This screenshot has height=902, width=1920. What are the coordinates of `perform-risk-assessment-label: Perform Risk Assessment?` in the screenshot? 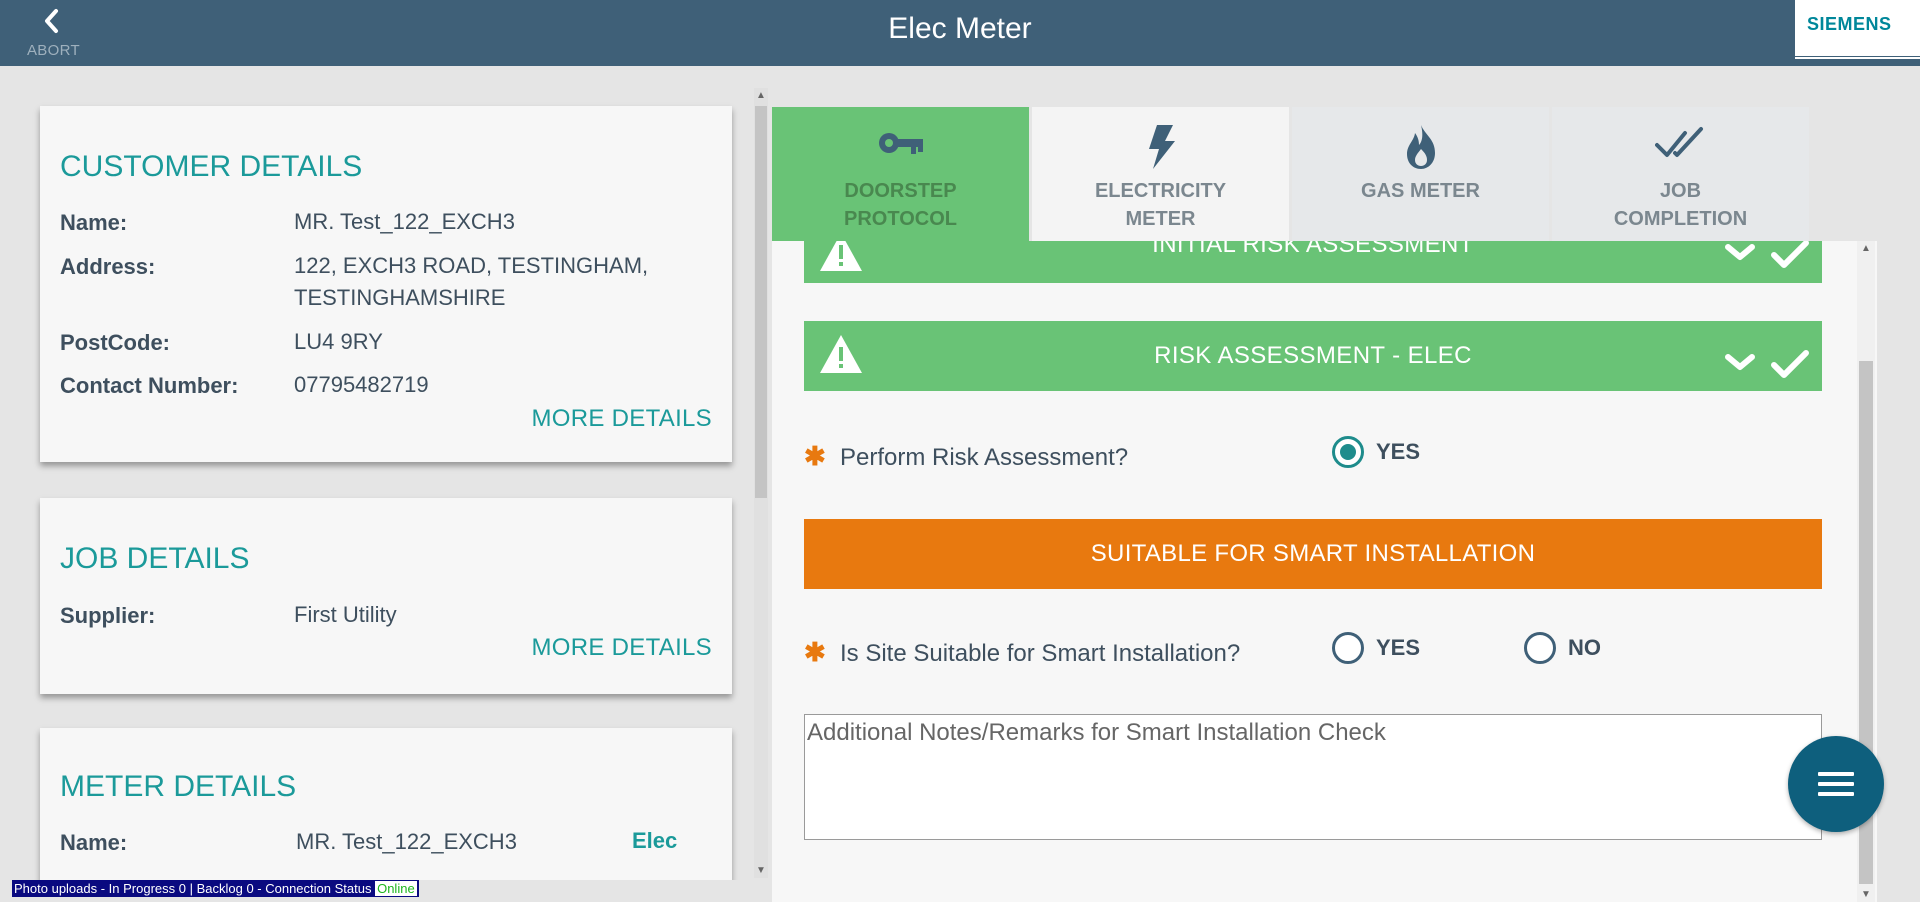 It's located at (984, 457).